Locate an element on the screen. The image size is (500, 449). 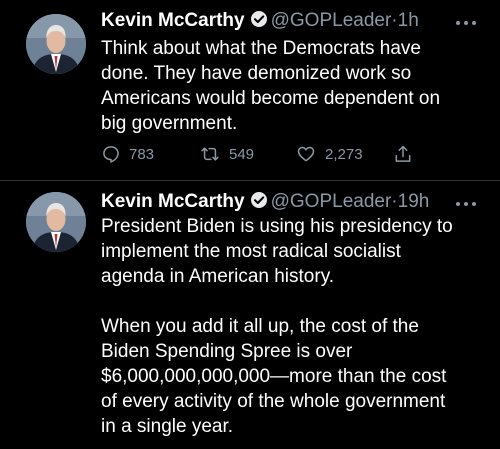
tweet-timestamp: 1h is located at coordinates (408, 20).